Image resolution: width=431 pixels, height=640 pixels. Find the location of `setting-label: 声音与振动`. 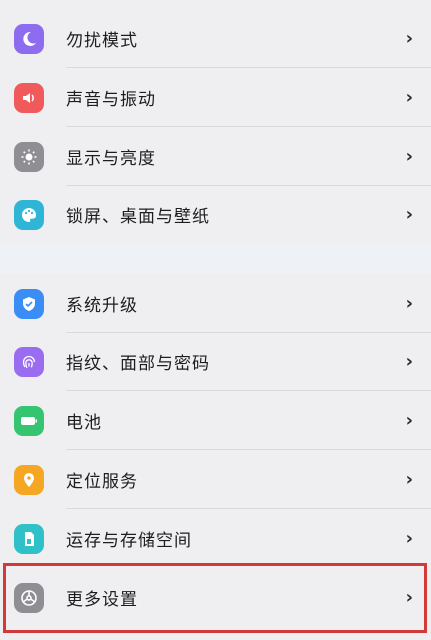

setting-label: 声音与振动 is located at coordinates (111, 100).